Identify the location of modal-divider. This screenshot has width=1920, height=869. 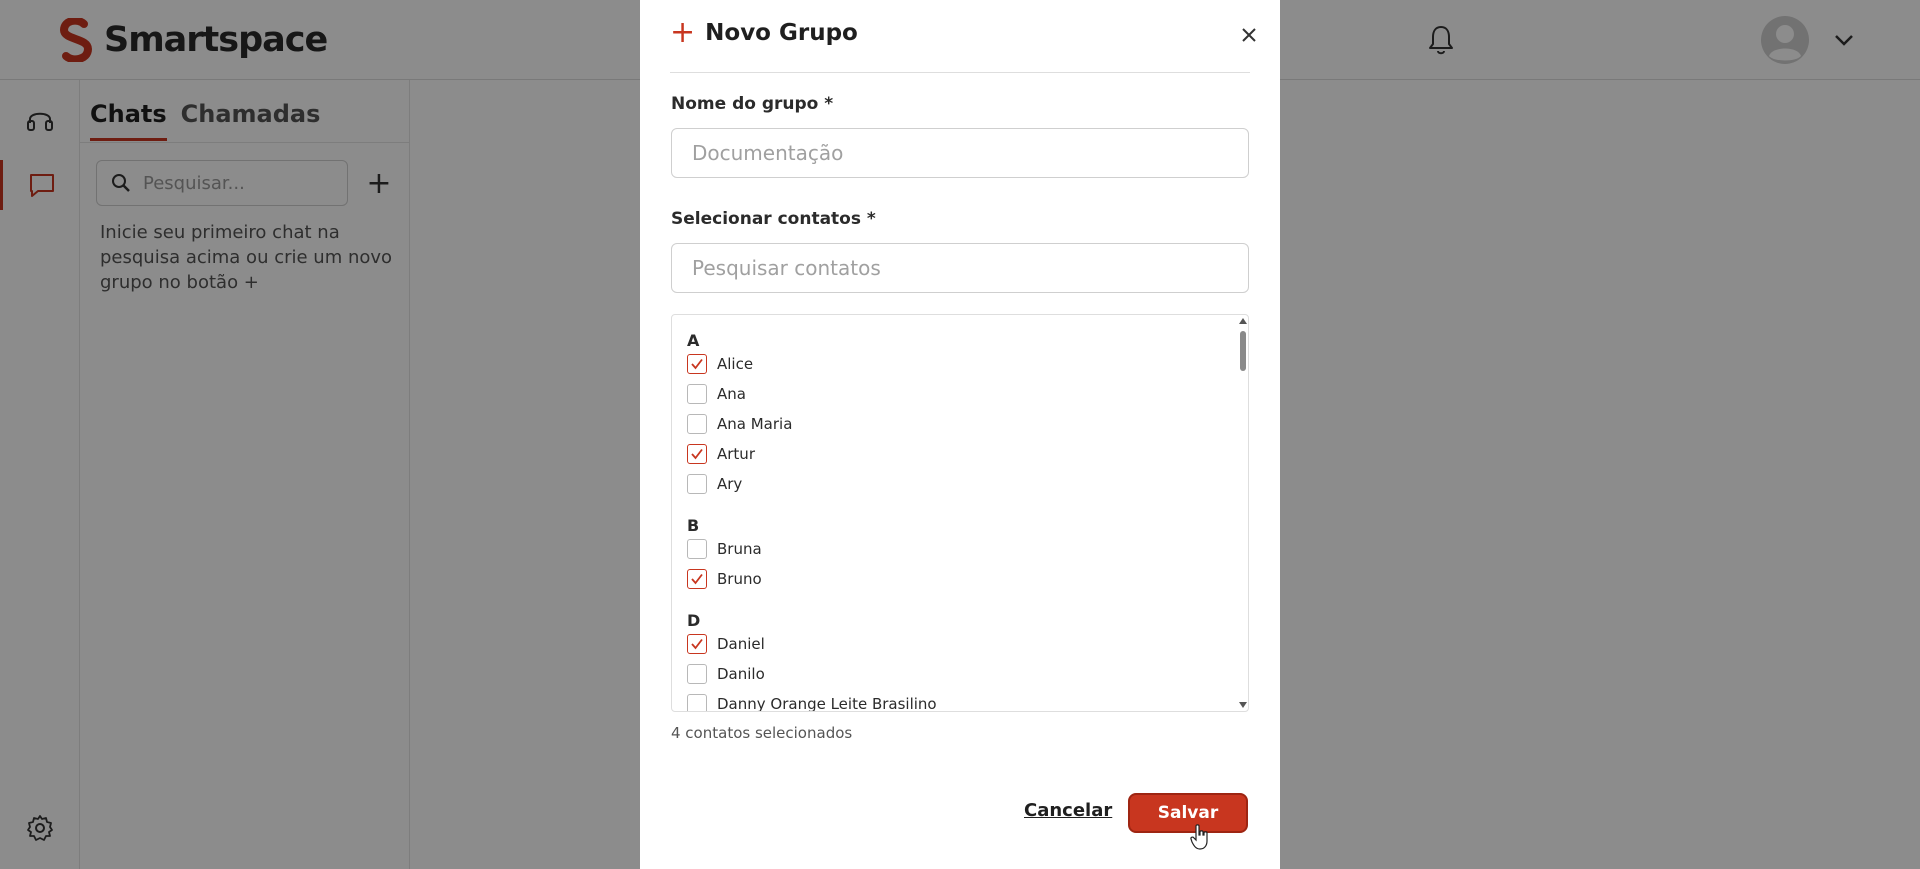
(960, 72).